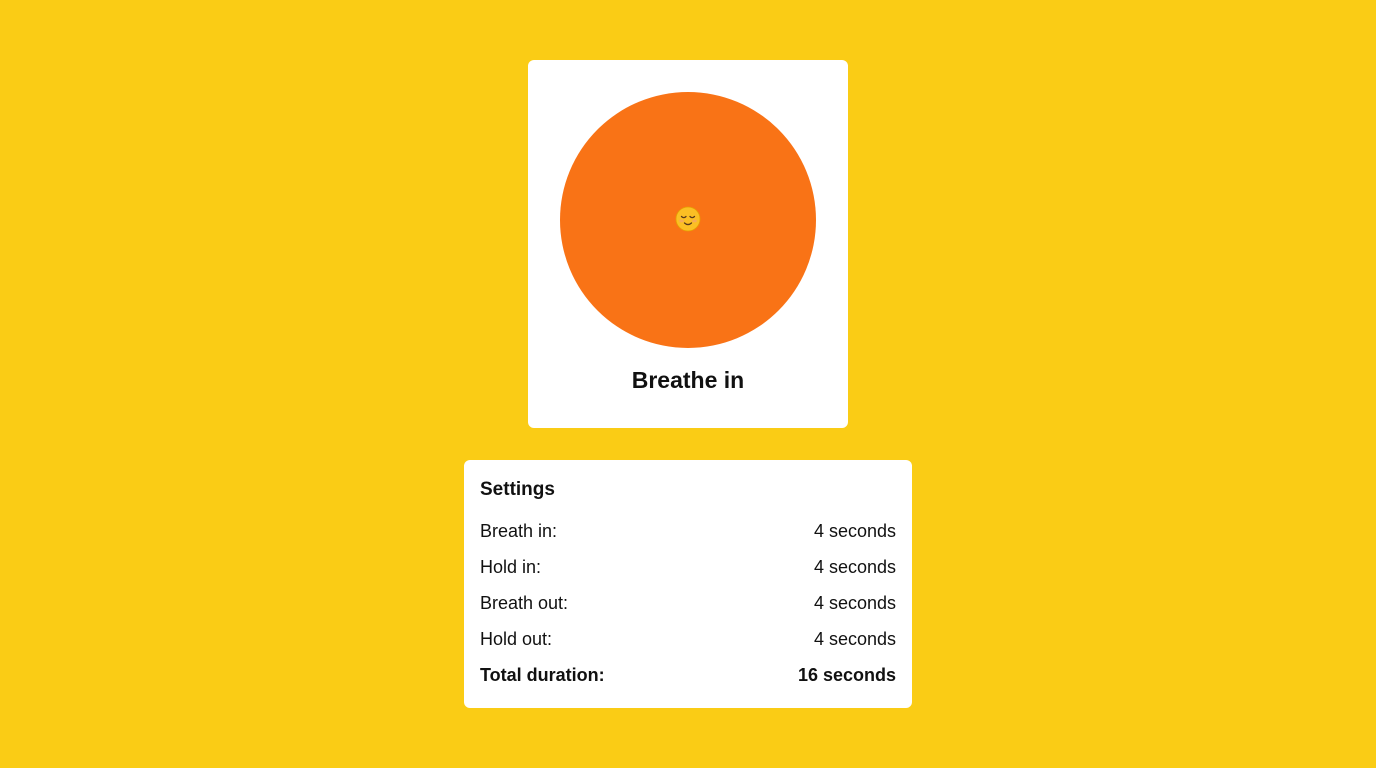 The width and height of the screenshot is (1376, 768). I want to click on setting-label: Hold out:, so click(516, 638).